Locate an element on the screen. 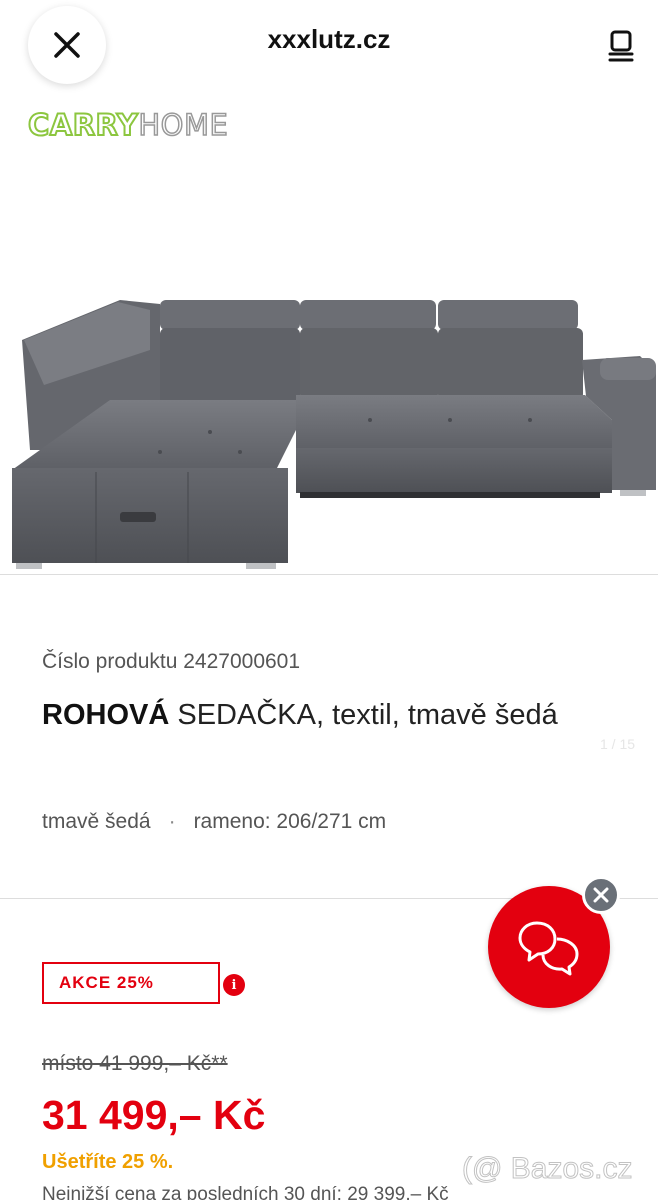  menu-button is located at coordinates (621, 46).